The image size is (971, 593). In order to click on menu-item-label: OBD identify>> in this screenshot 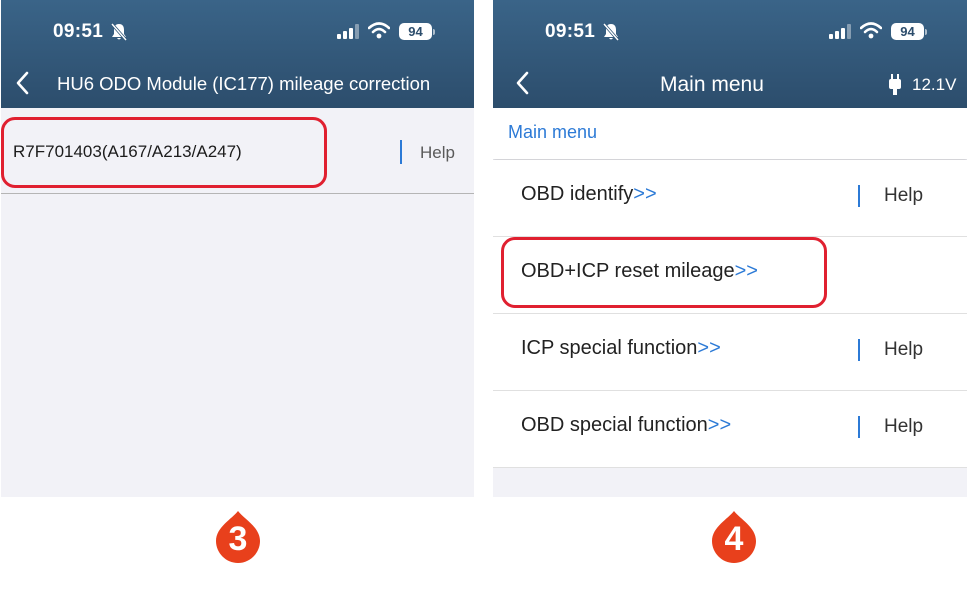, I will do `click(589, 194)`.